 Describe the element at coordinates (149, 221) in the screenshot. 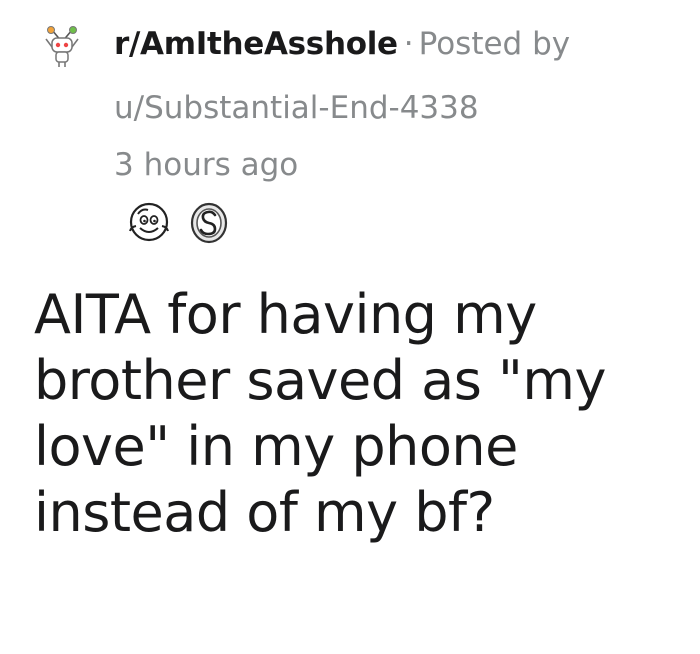

I see `wholesome-award-icon` at that location.